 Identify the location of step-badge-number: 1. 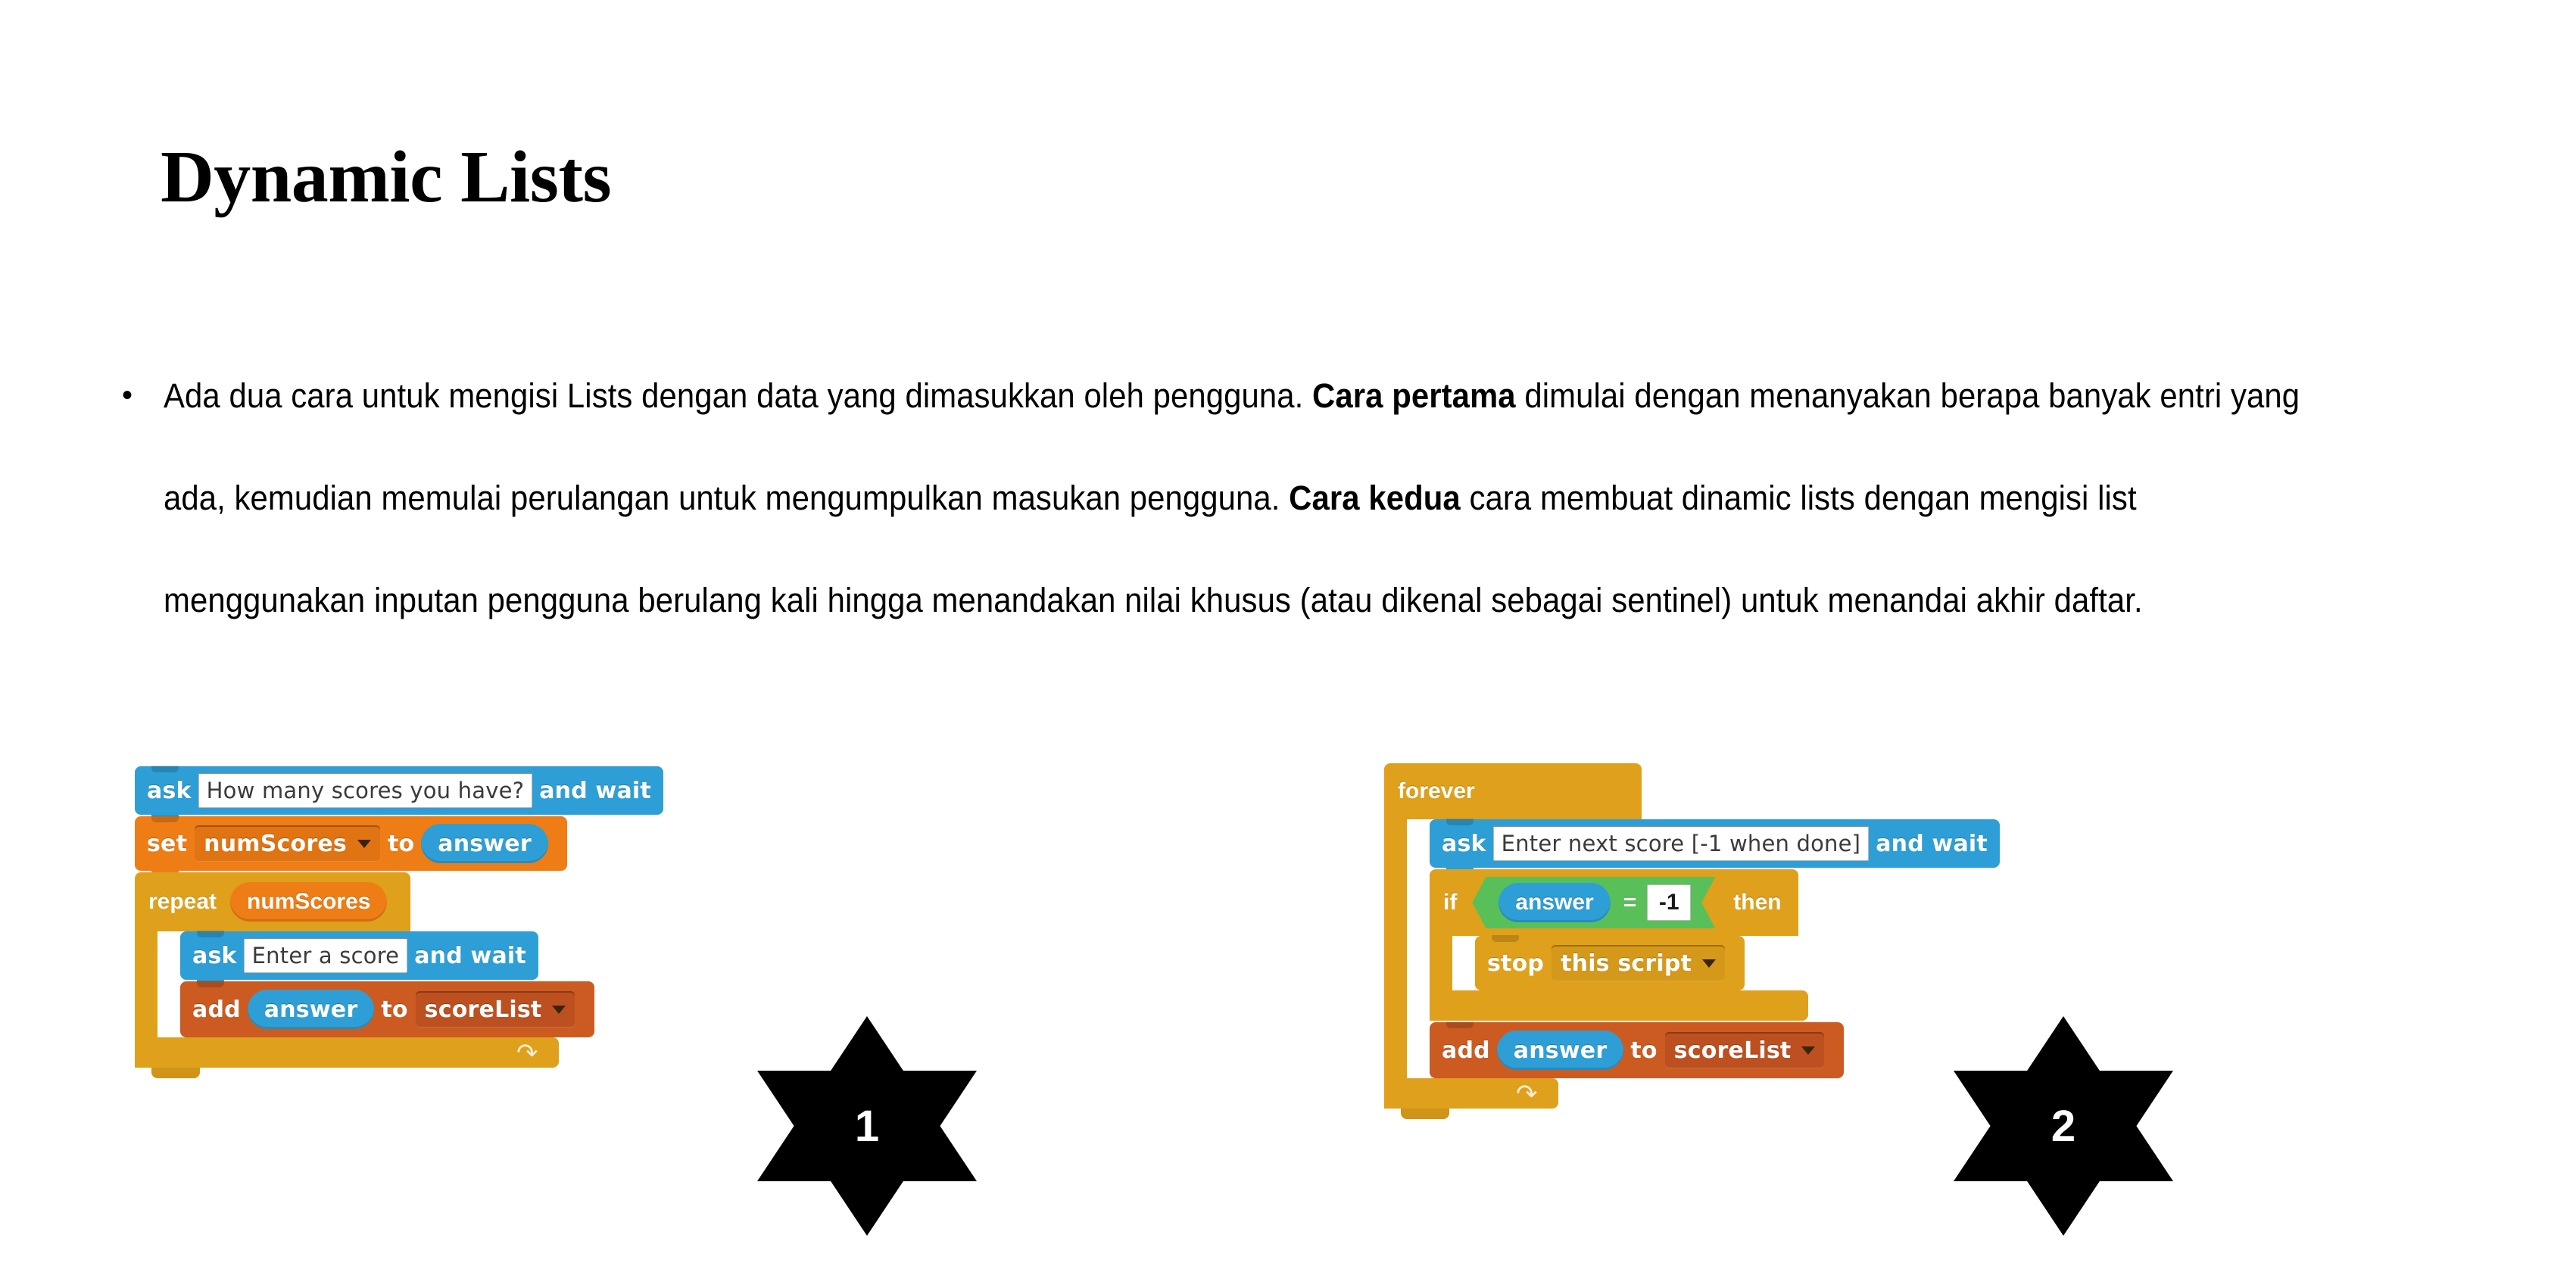
(867, 1126).